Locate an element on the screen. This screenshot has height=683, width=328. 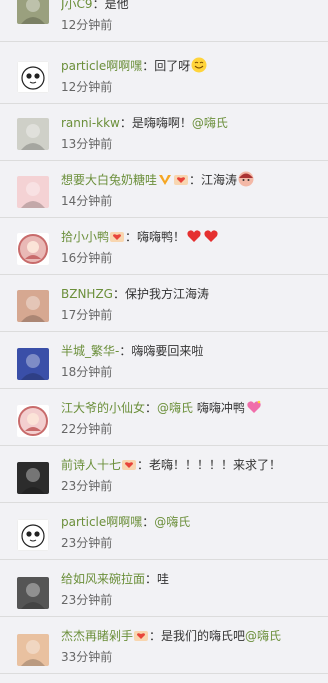
face-emoji-icon is located at coordinates (246, 179).